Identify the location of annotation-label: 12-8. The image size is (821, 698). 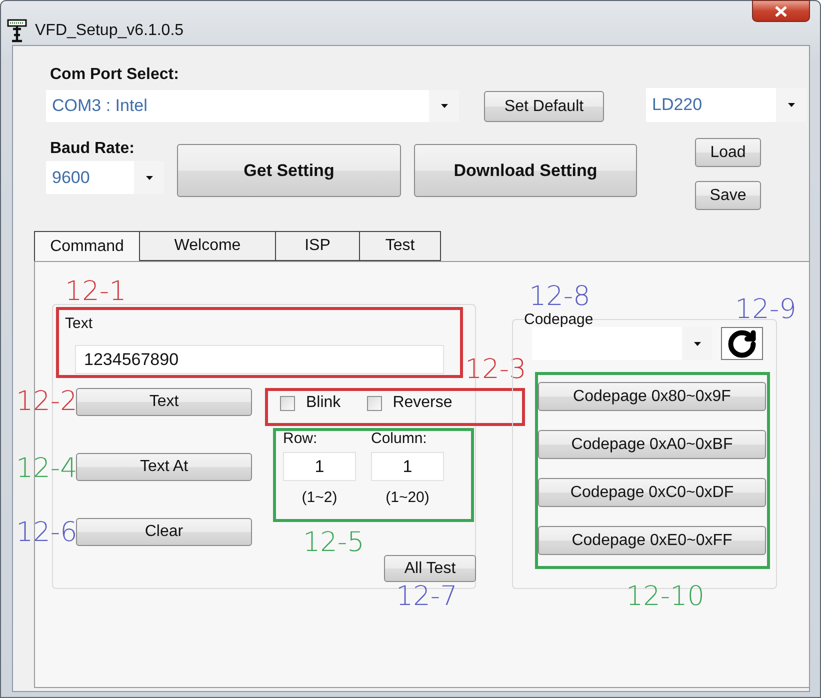
(559, 297).